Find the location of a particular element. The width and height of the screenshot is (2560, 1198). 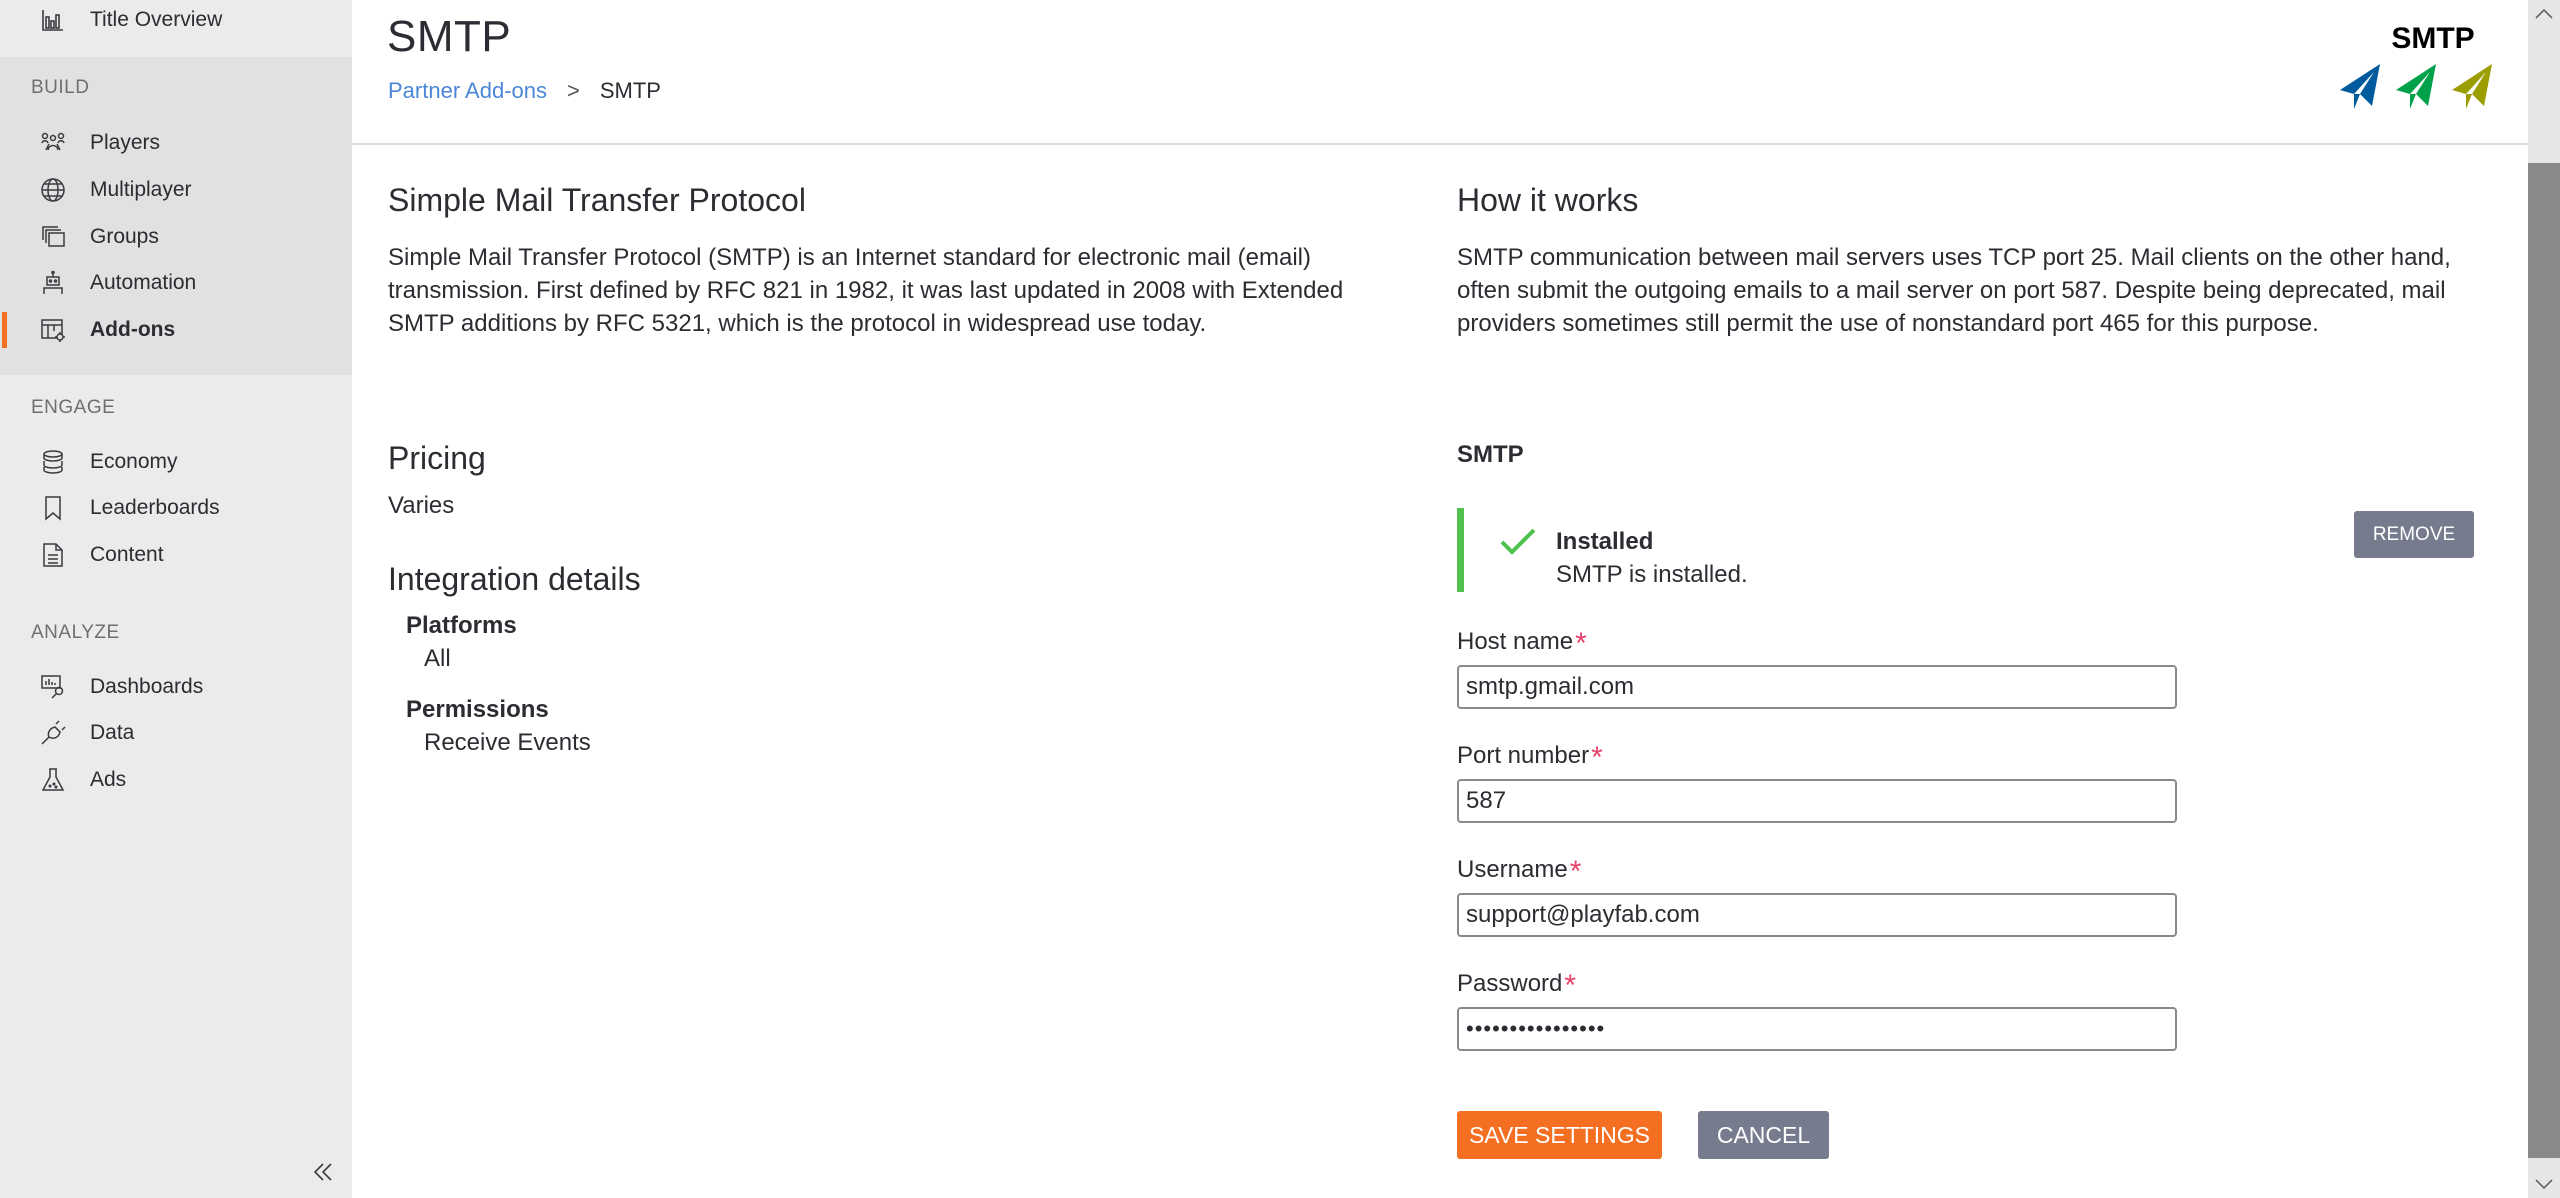

sidebar-item-leaderboards: Leaderboards is located at coordinates (176, 508).